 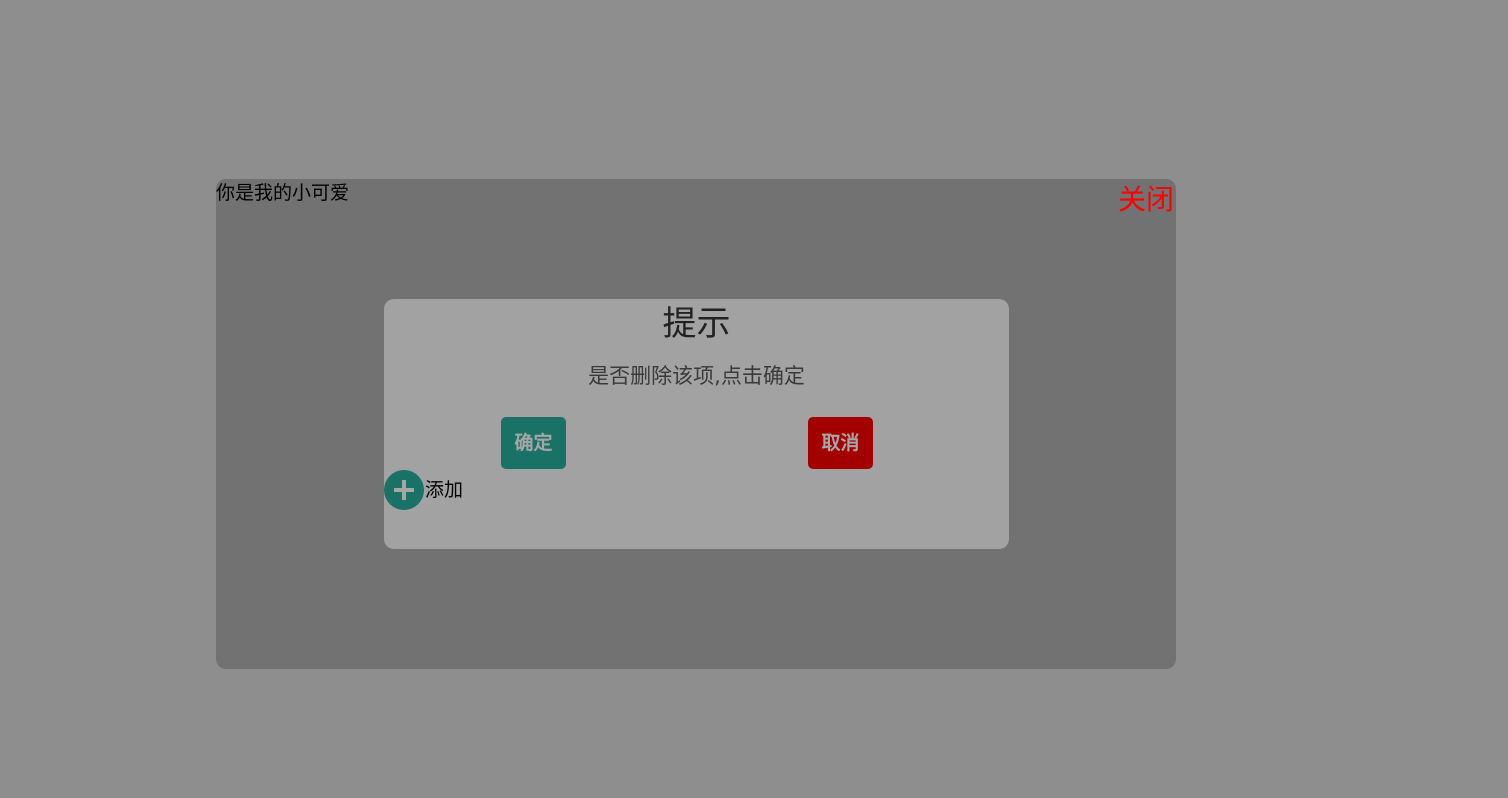 I want to click on panel-title: 你是我的小可爱, so click(x=283, y=193).